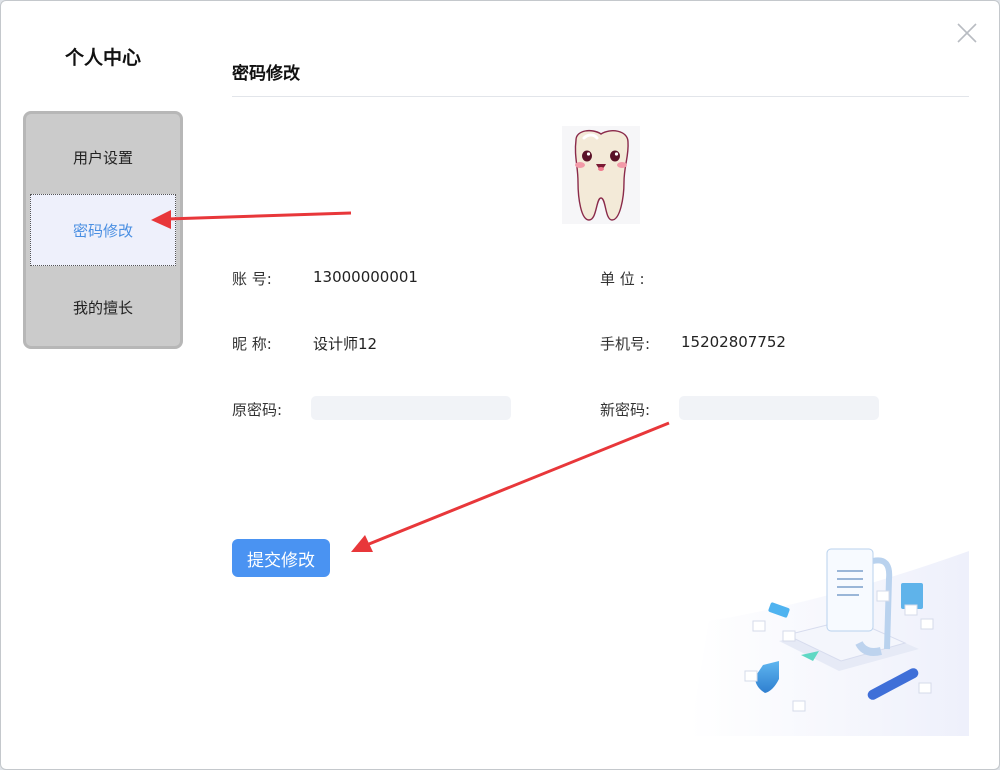 The height and width of the screenshot is (770, 1000). What do you see at coordinates (252, 279) in the screenshot?
I see `account-label: 账 号:` at bounding box center [252, 279].